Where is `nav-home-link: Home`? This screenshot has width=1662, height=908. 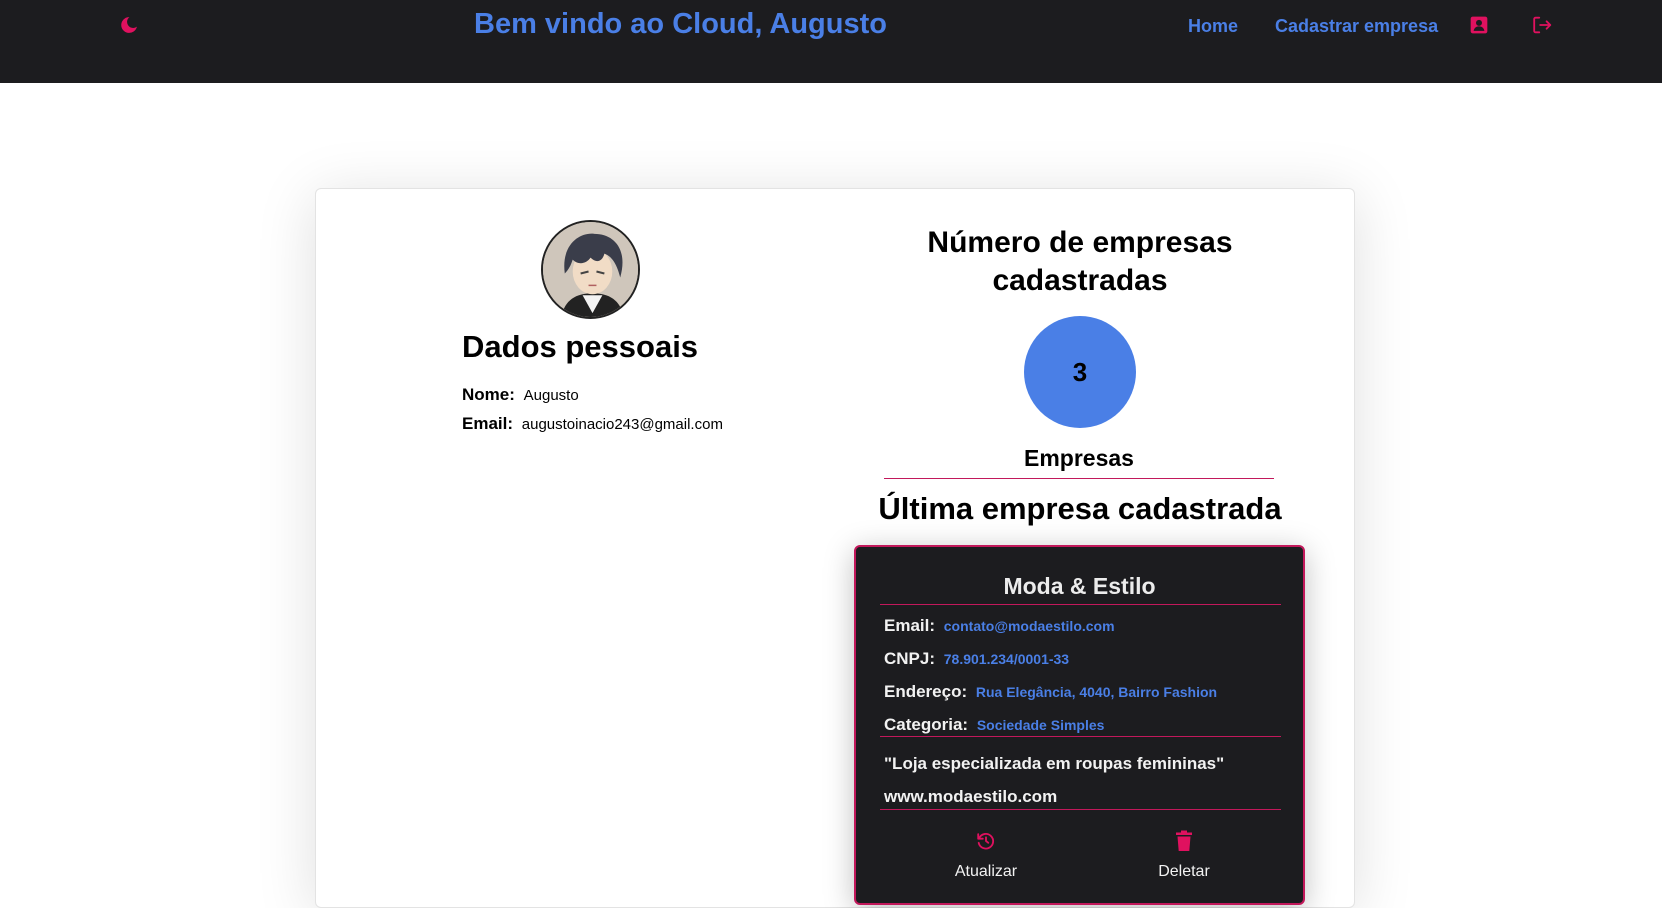
nav-home-link: Home is located at coordinates (1213, 26).